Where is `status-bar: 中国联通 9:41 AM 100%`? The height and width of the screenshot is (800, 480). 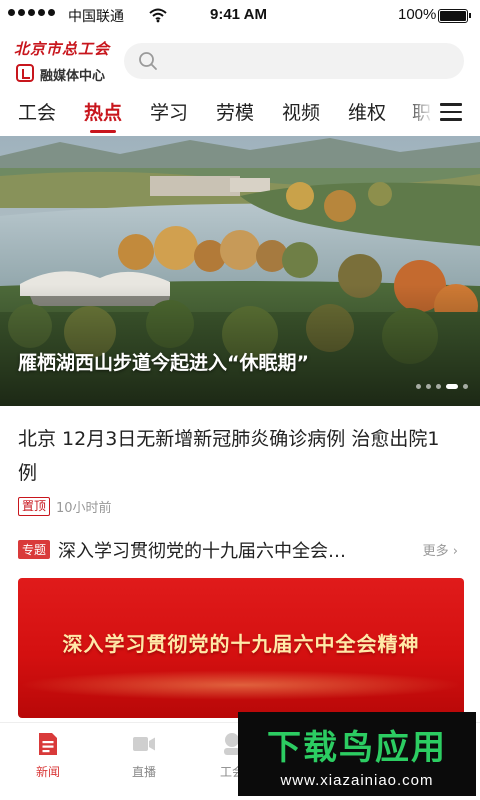 status-bar: 中国联通 9:41 AM 100% is located at coordinates (240, 16).